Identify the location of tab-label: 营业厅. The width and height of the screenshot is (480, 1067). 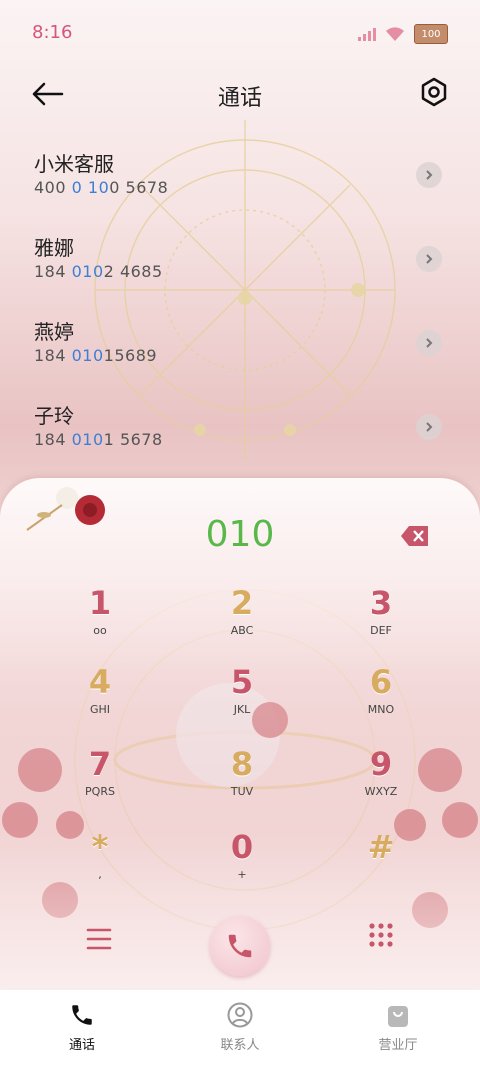
(398, 1045).